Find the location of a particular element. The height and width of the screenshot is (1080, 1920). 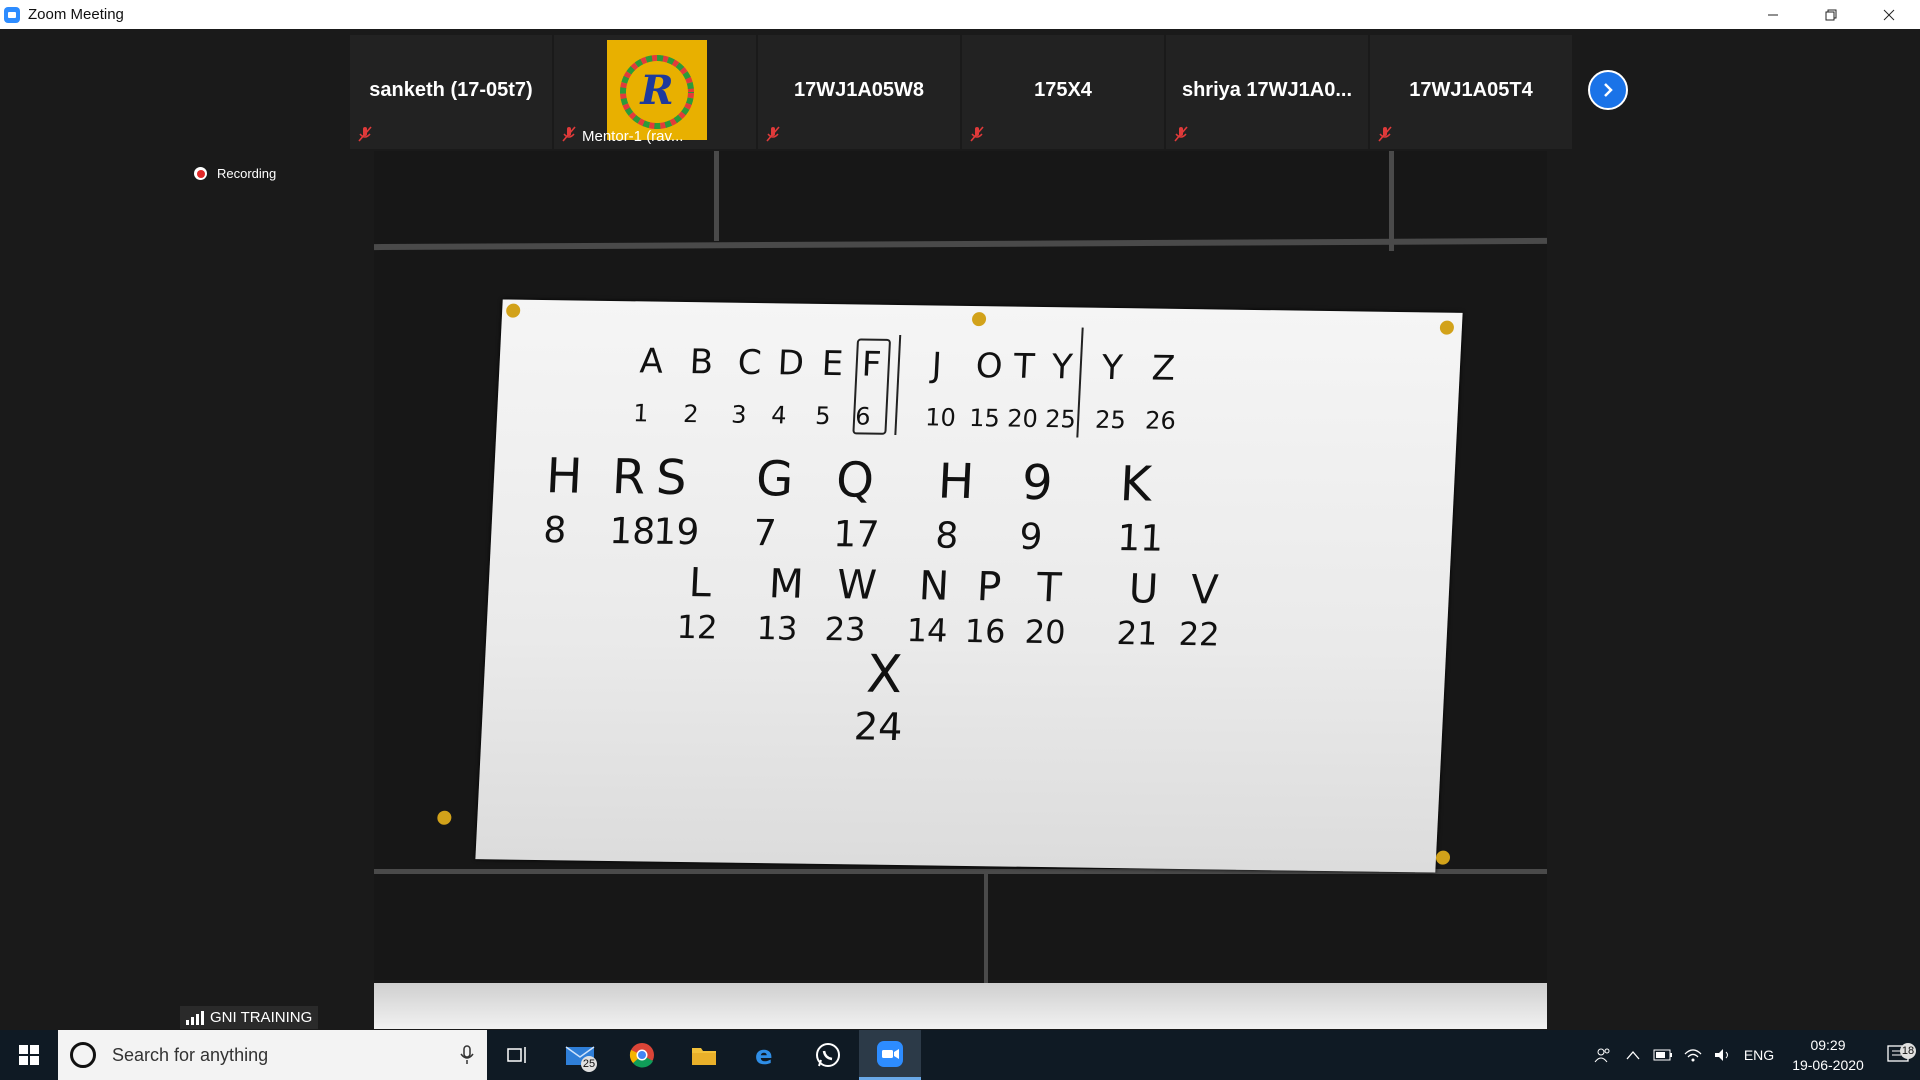

chevron-right-icon is located at coordinates (1608, 90).